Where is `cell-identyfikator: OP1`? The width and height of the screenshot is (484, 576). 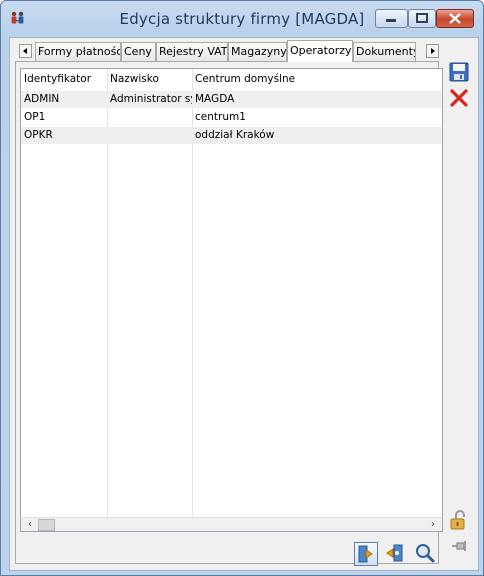
cell-identyfikator: OP1 is located at coordinates (35, 117).